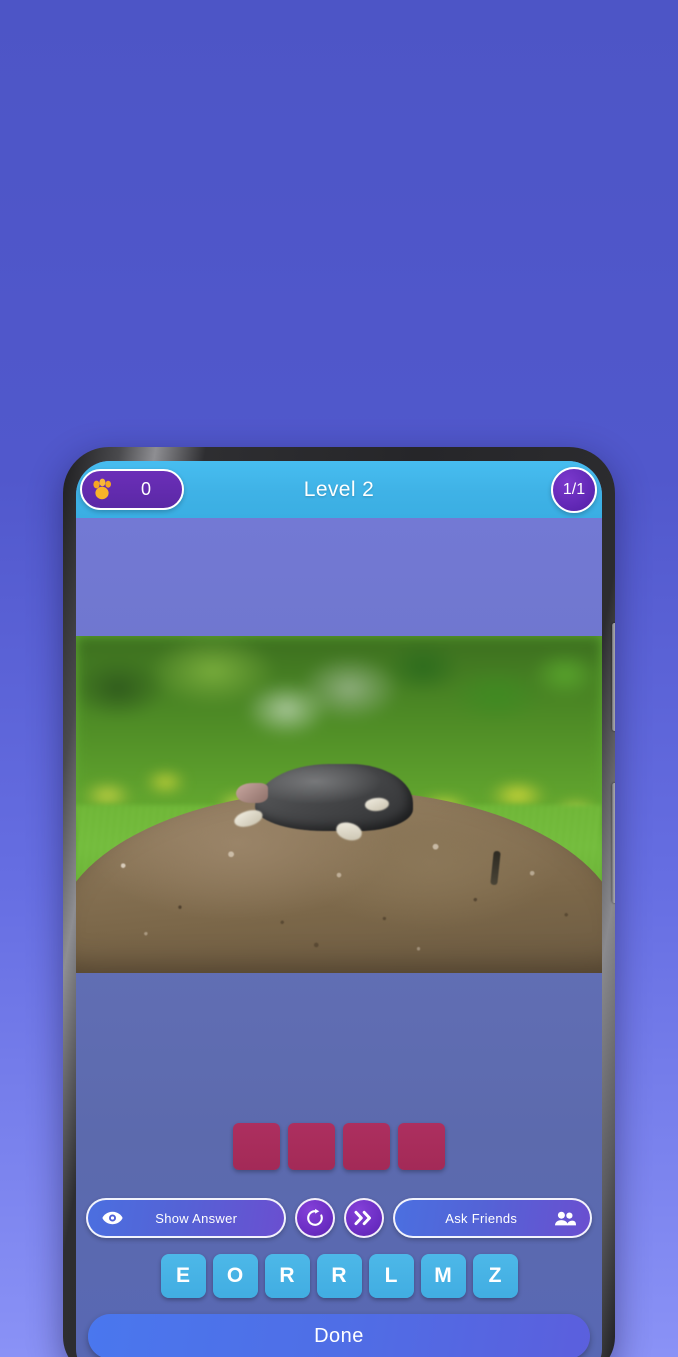  Describe the element at coordinates (112, 1218) in the screenshot. I see `eye-icon` at that location.